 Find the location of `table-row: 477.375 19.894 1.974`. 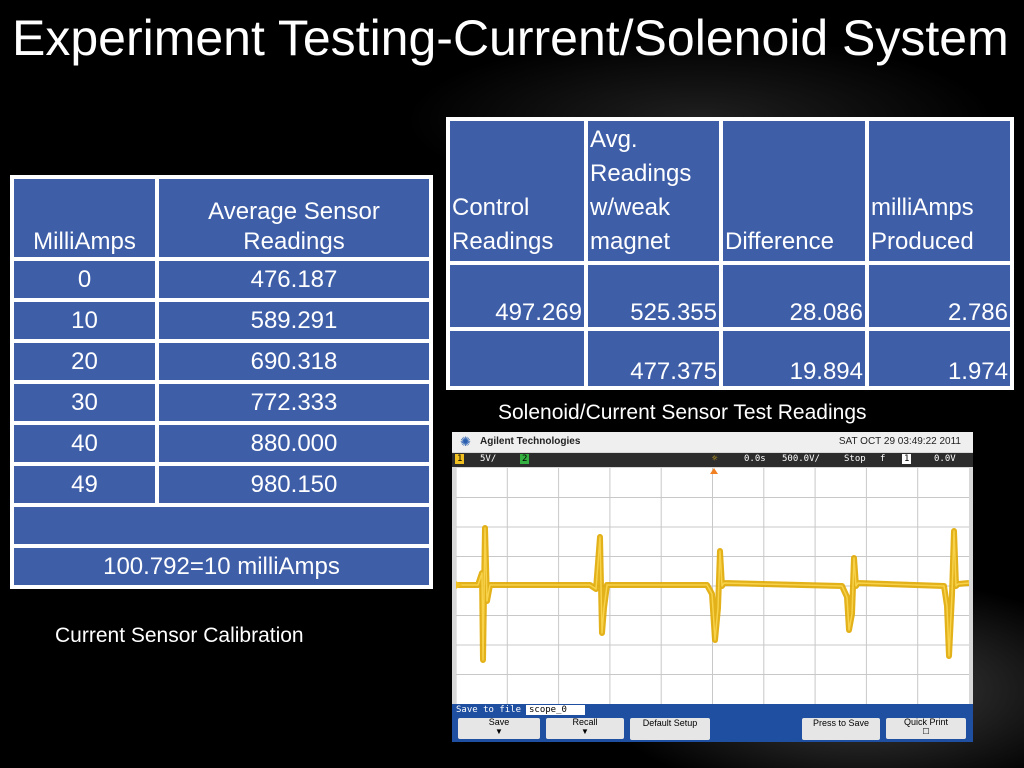

table-row: 477.375 19.894 1.974 is located at coordinates (730, 358).